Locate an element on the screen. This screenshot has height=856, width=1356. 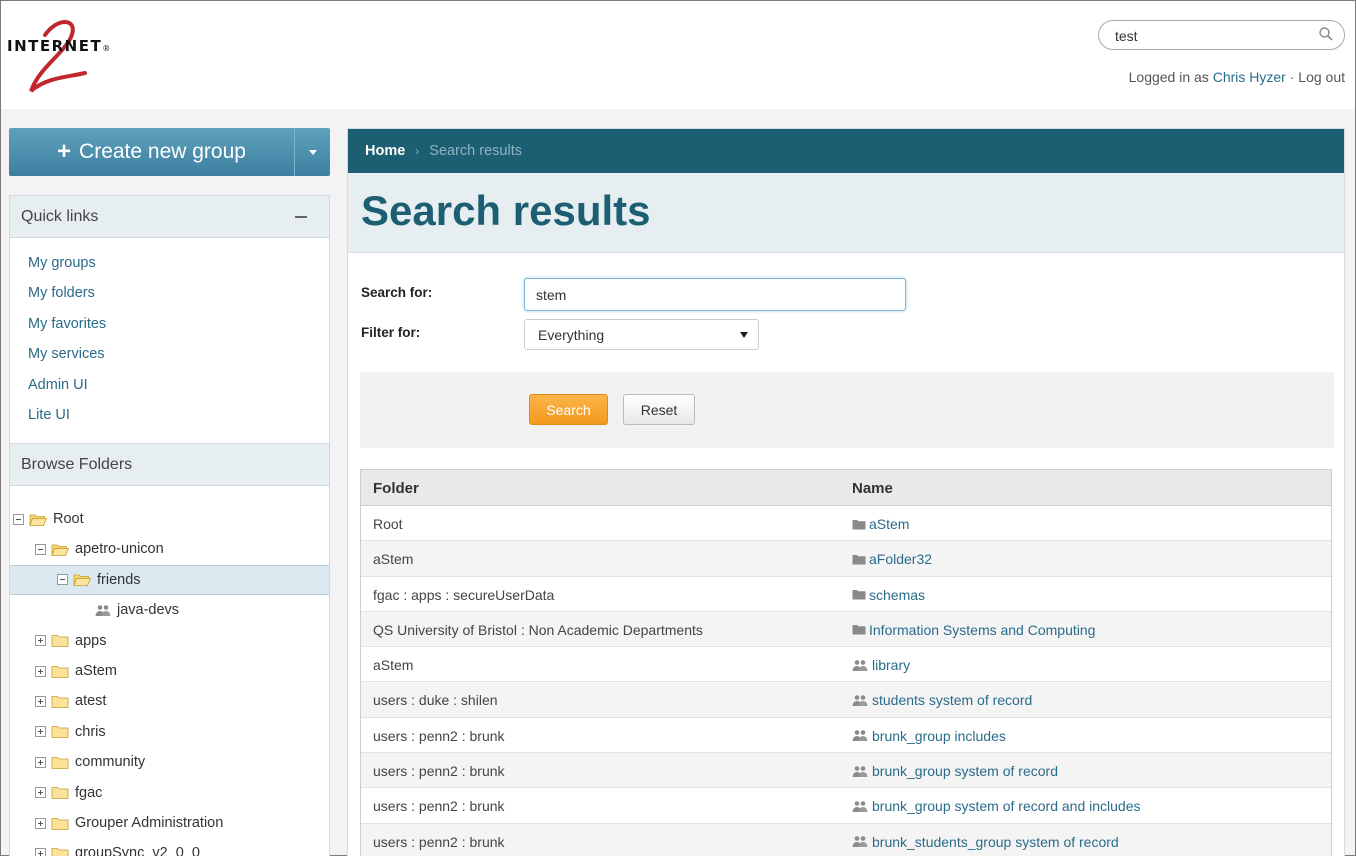
search-for-input is located at coordinates (715, 294).